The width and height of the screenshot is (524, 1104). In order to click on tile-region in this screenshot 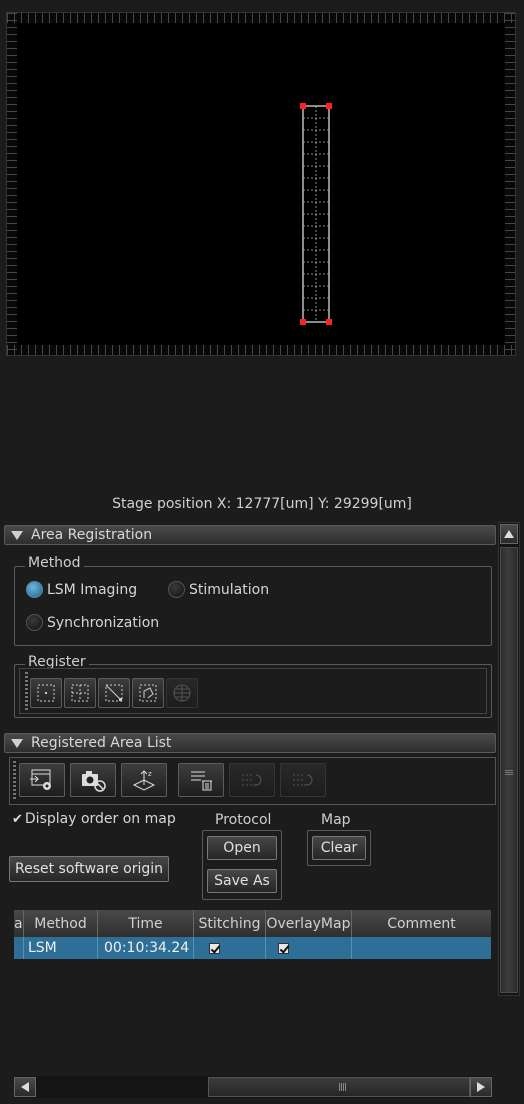, I will do `click(316, 214)`.